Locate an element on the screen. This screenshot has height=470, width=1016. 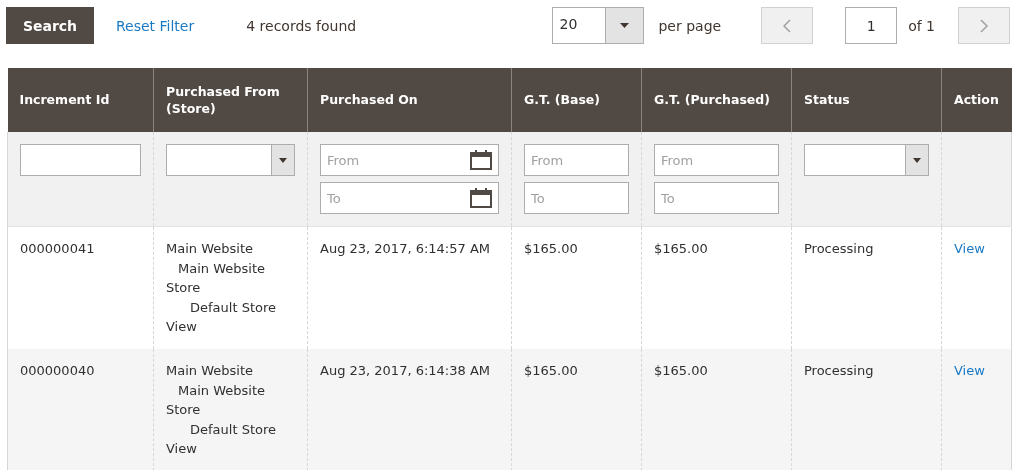
per-page-label: per page is located at coordinates (690, 25).